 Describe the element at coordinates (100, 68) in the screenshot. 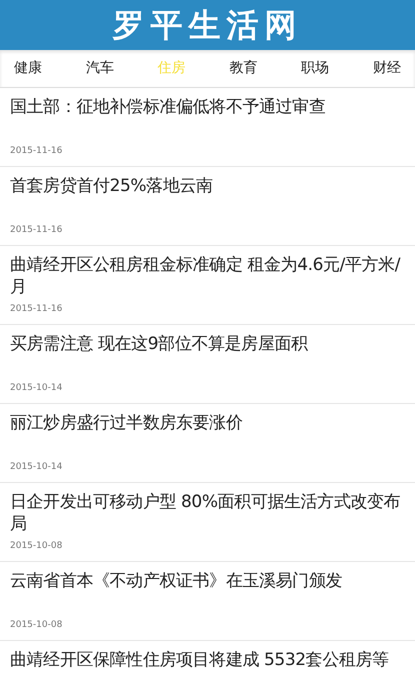

I see `category-tab: 汽车` at that location.